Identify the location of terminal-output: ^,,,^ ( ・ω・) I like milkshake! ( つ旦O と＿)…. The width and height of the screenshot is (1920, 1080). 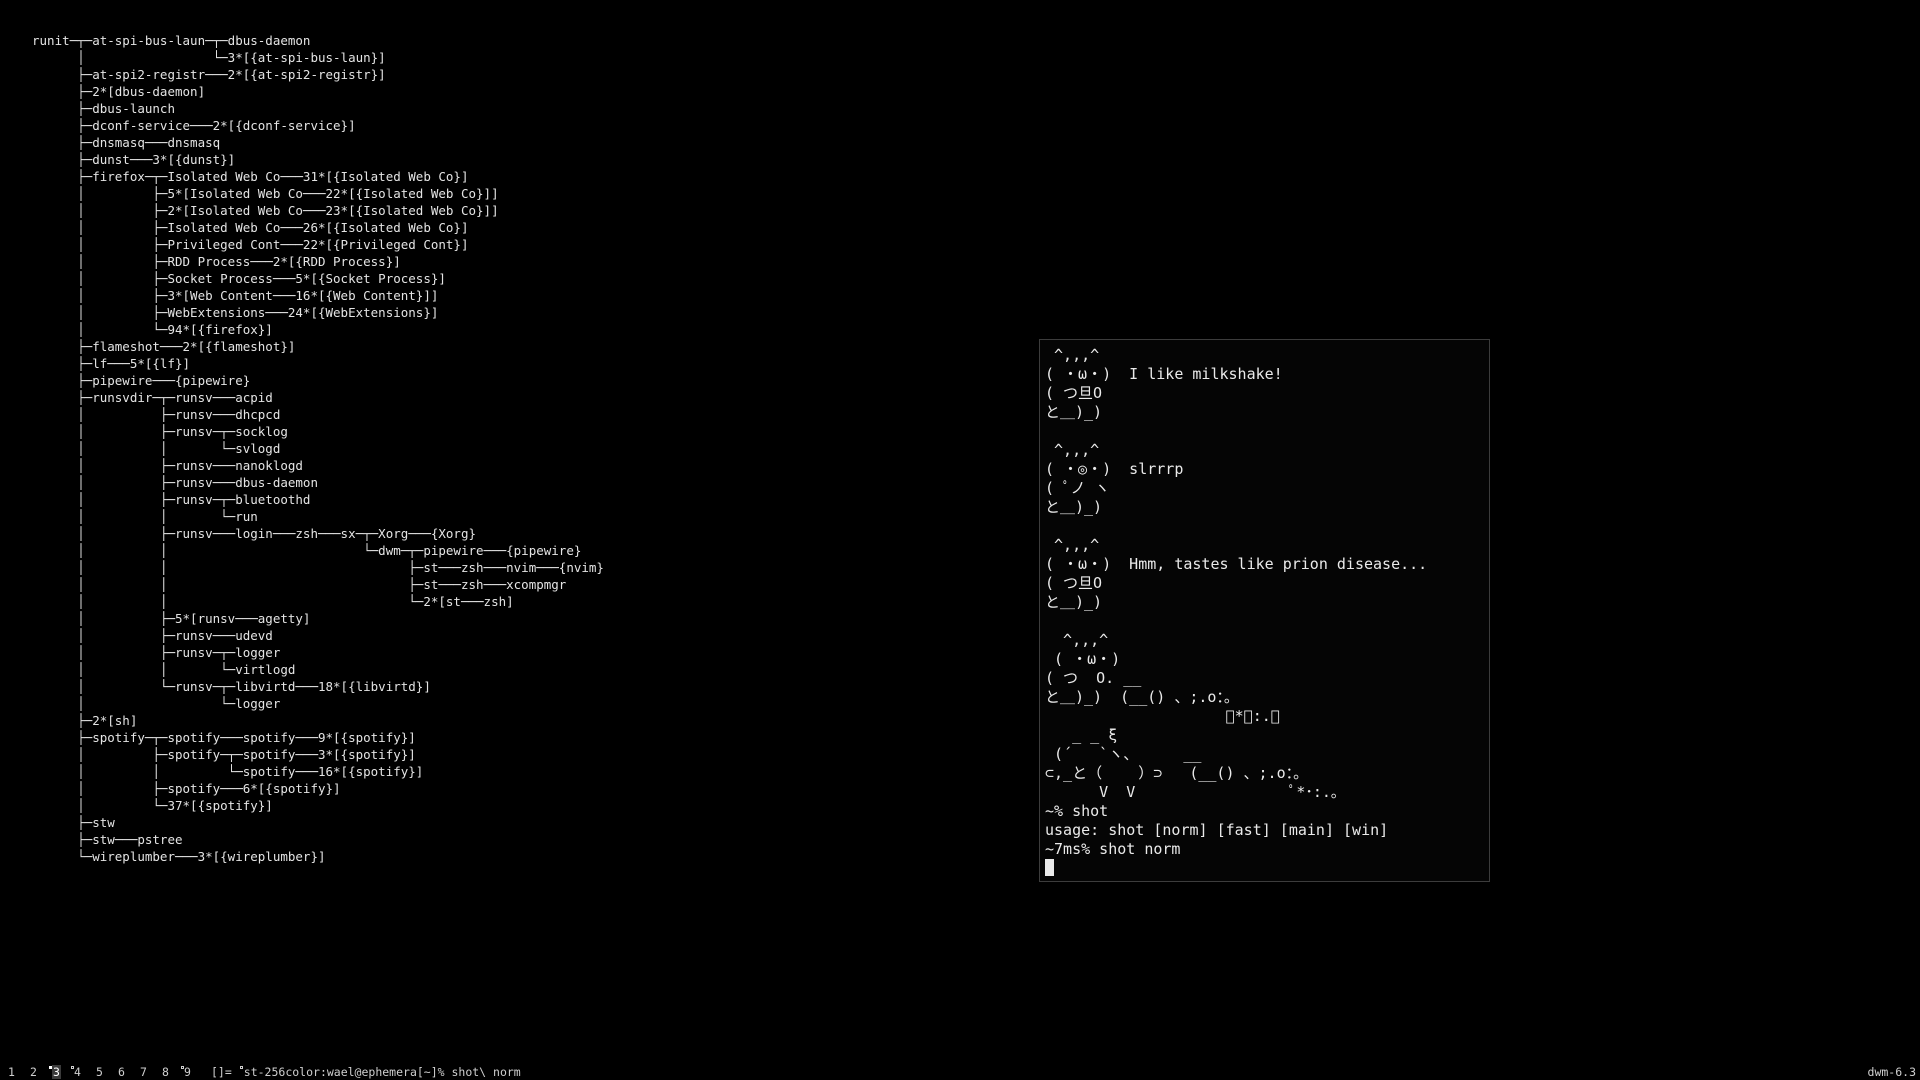
(1236, 612).